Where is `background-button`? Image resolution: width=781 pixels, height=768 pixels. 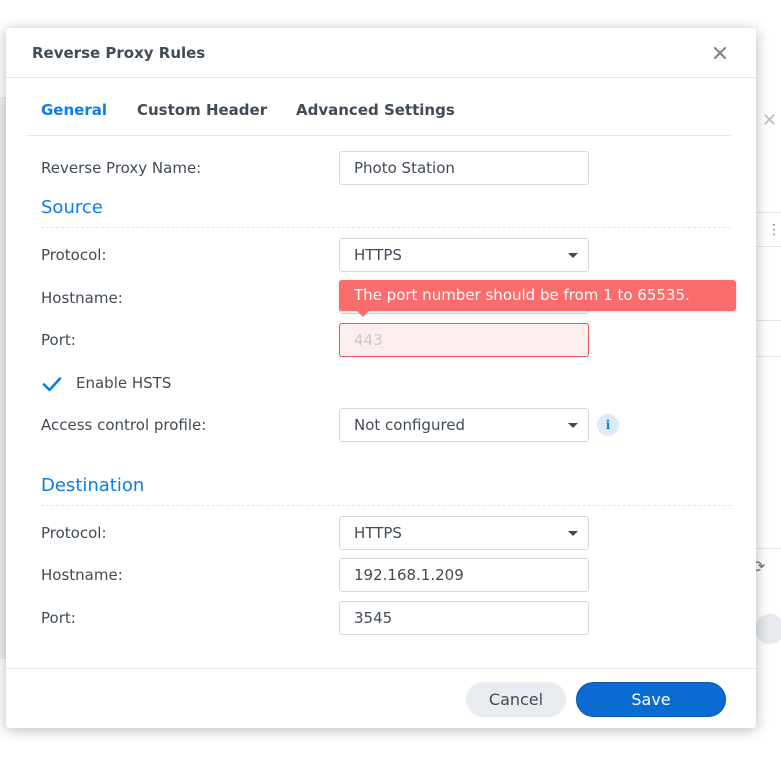 background-button is located at coordinates (768, 629).